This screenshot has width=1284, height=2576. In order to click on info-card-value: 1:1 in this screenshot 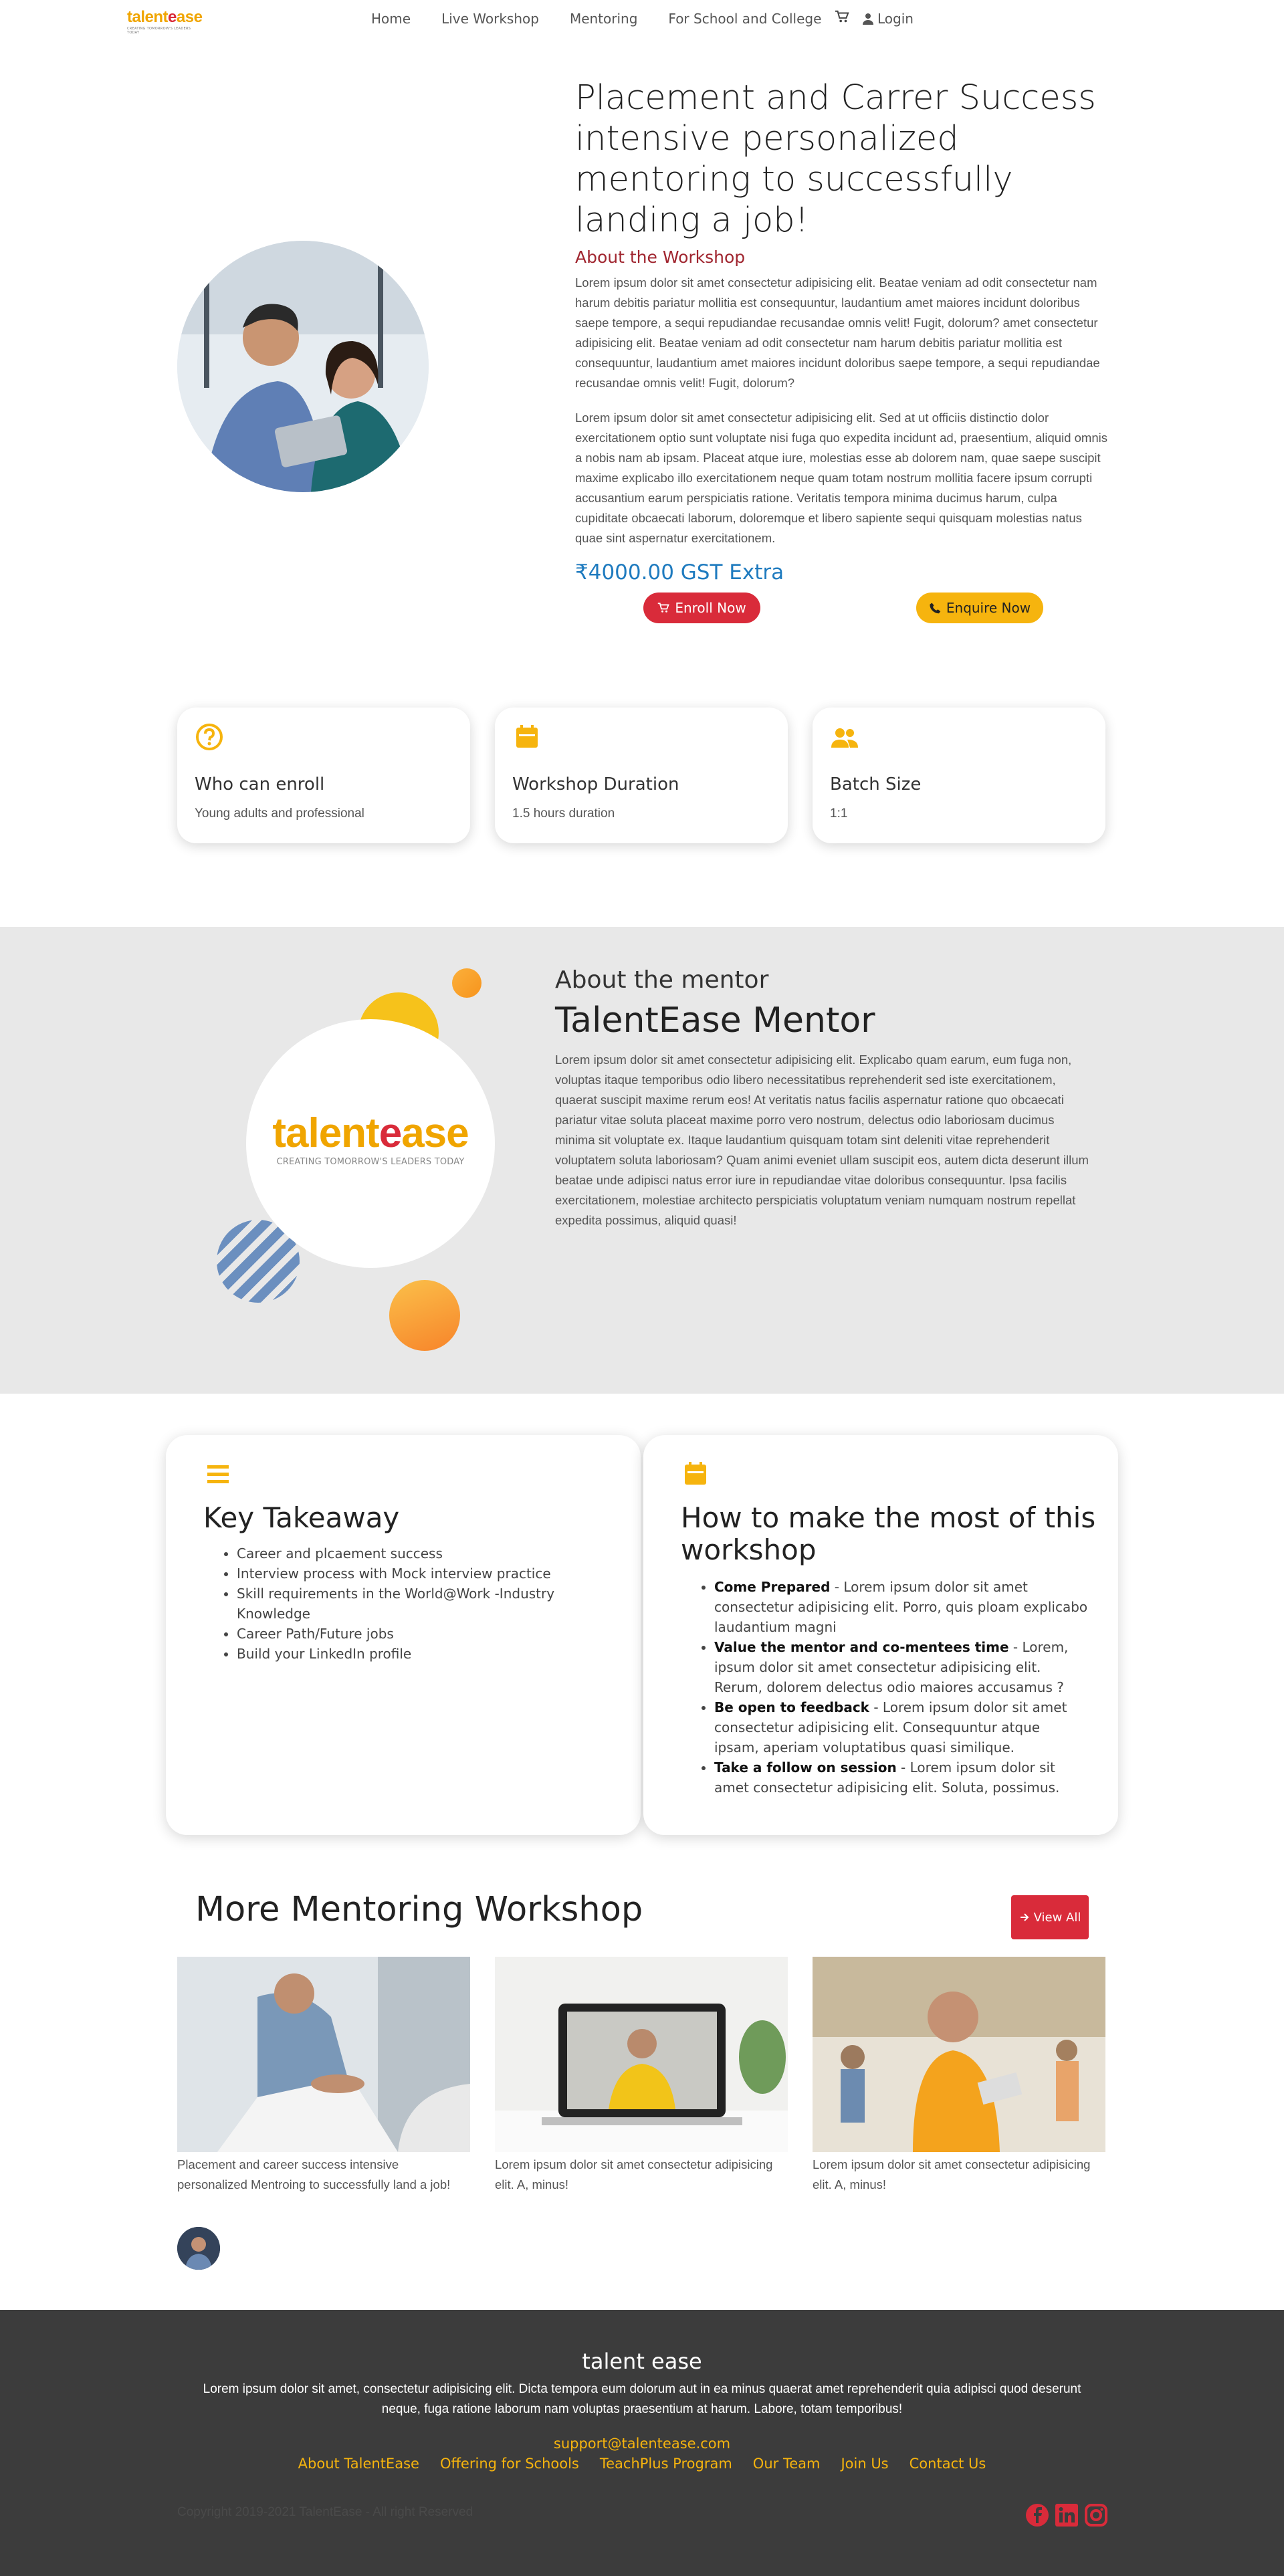, I will do `click(839, 814)`.